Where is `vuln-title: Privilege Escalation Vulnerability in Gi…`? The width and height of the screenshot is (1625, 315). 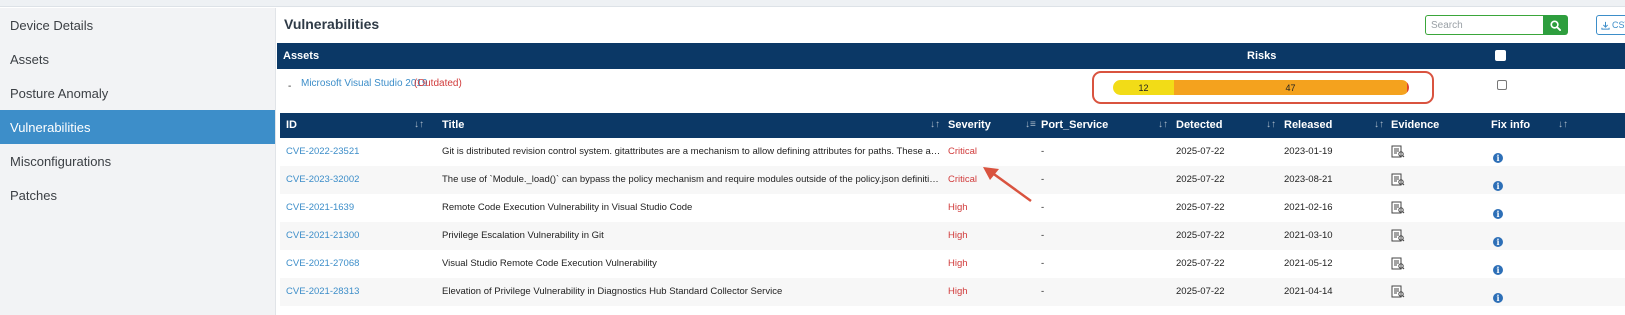
vuln-title: Privilege Escalation Vulnerability in Gi… is located at coordinates (523, 235).